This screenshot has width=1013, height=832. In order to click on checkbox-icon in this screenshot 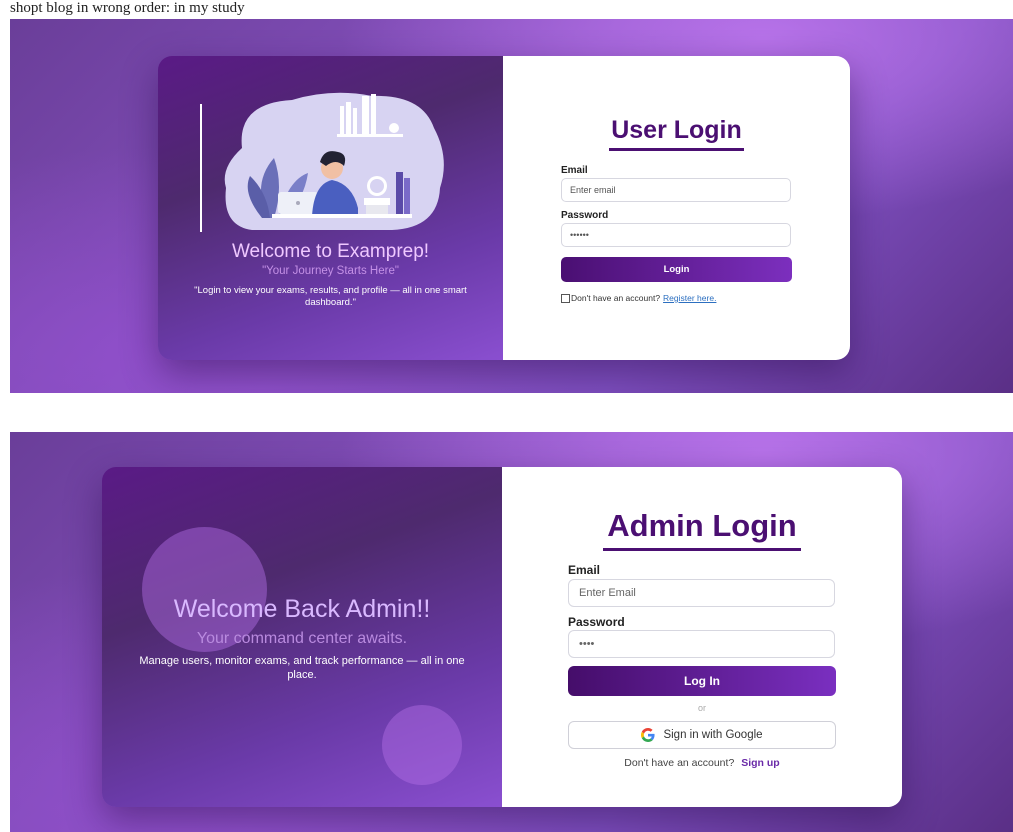, I will do `click(565, 298)`.